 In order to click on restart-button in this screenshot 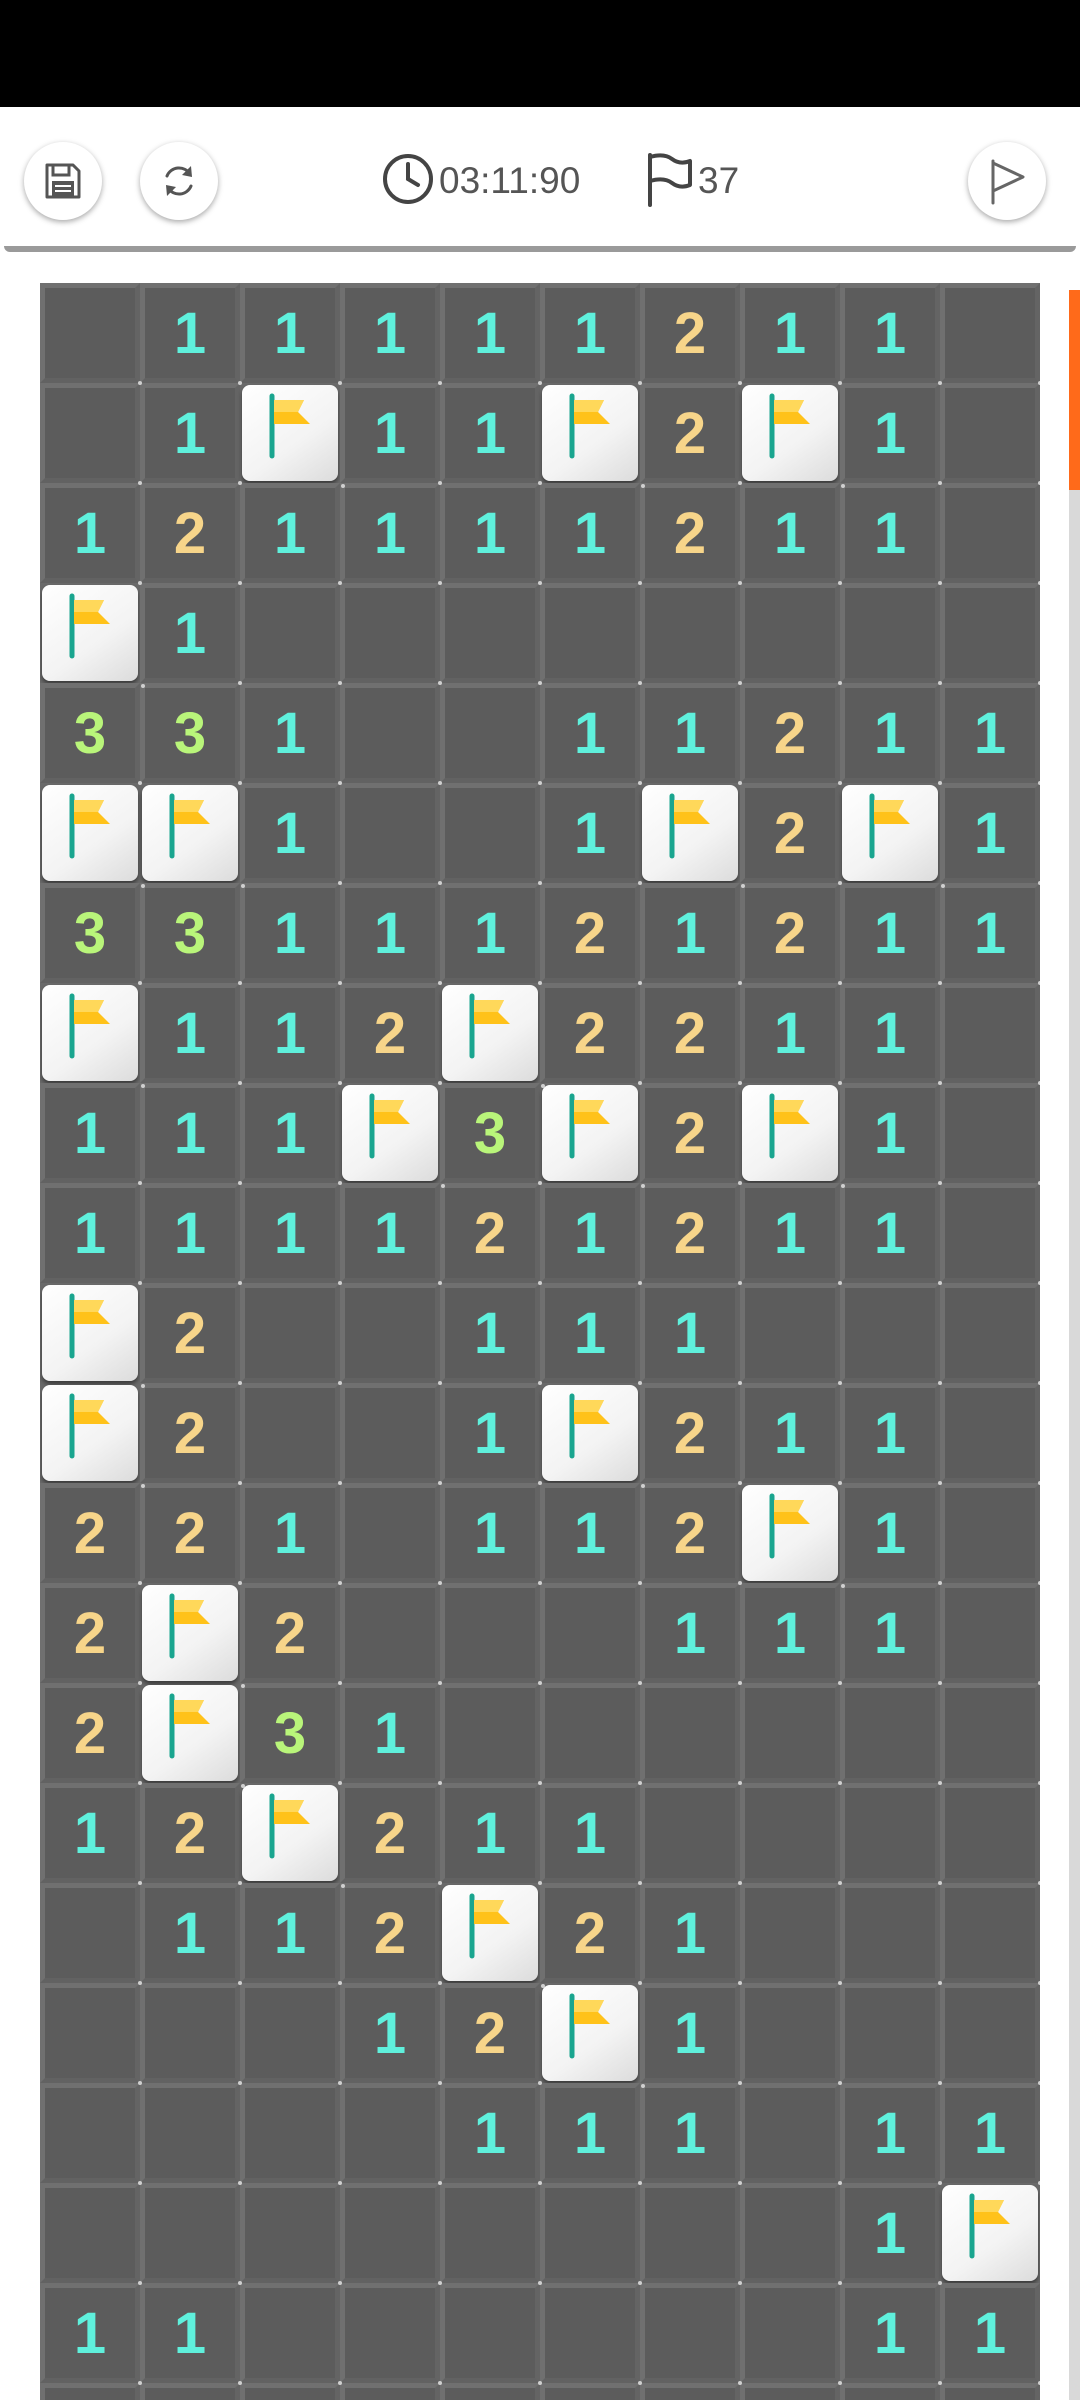, I will do `click(179, 181)`.